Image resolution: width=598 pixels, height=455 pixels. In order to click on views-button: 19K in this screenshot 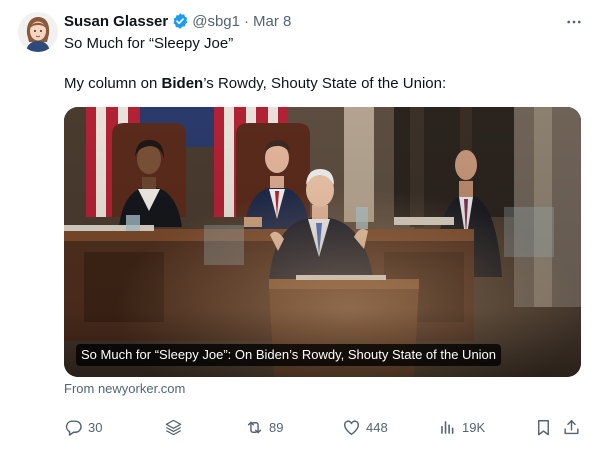, I will do `click(461, 427)`.